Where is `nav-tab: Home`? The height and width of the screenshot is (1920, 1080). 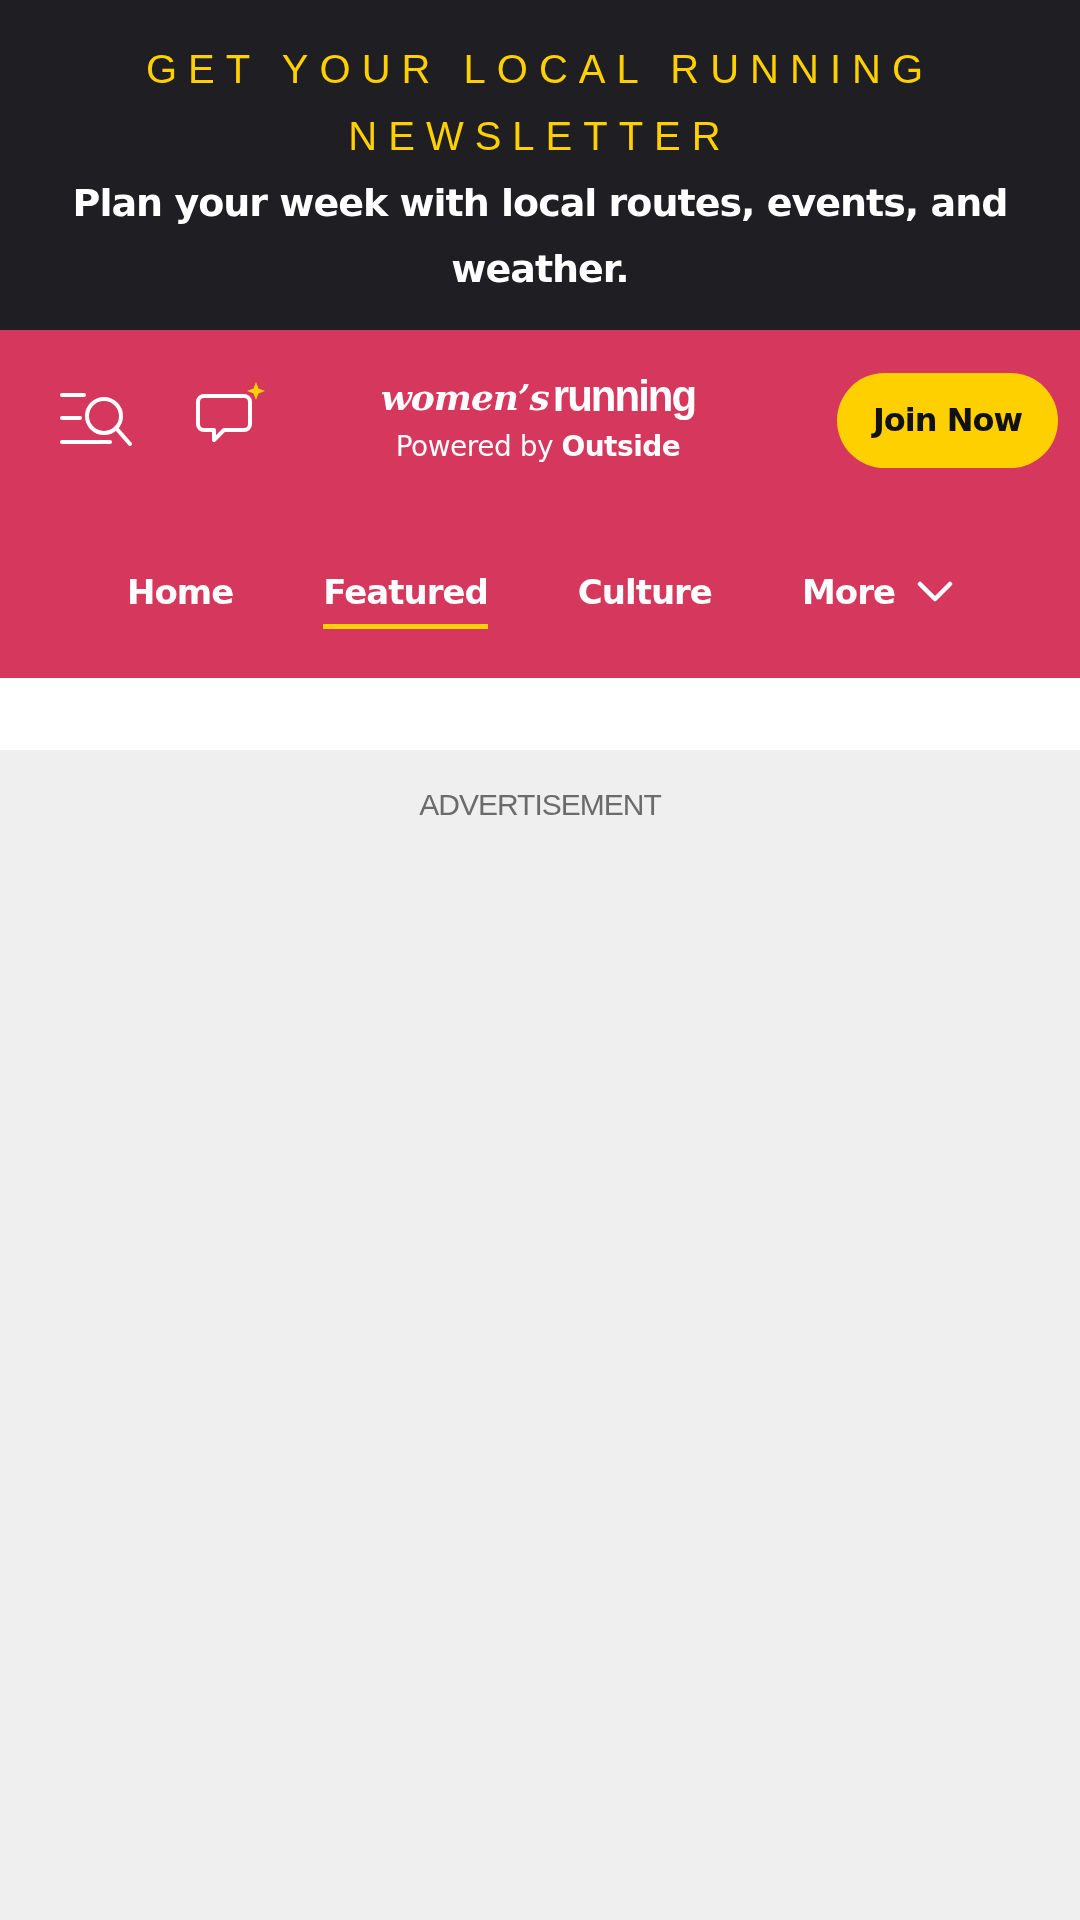 nav-tab: Home is located at coordinates (180, 600).